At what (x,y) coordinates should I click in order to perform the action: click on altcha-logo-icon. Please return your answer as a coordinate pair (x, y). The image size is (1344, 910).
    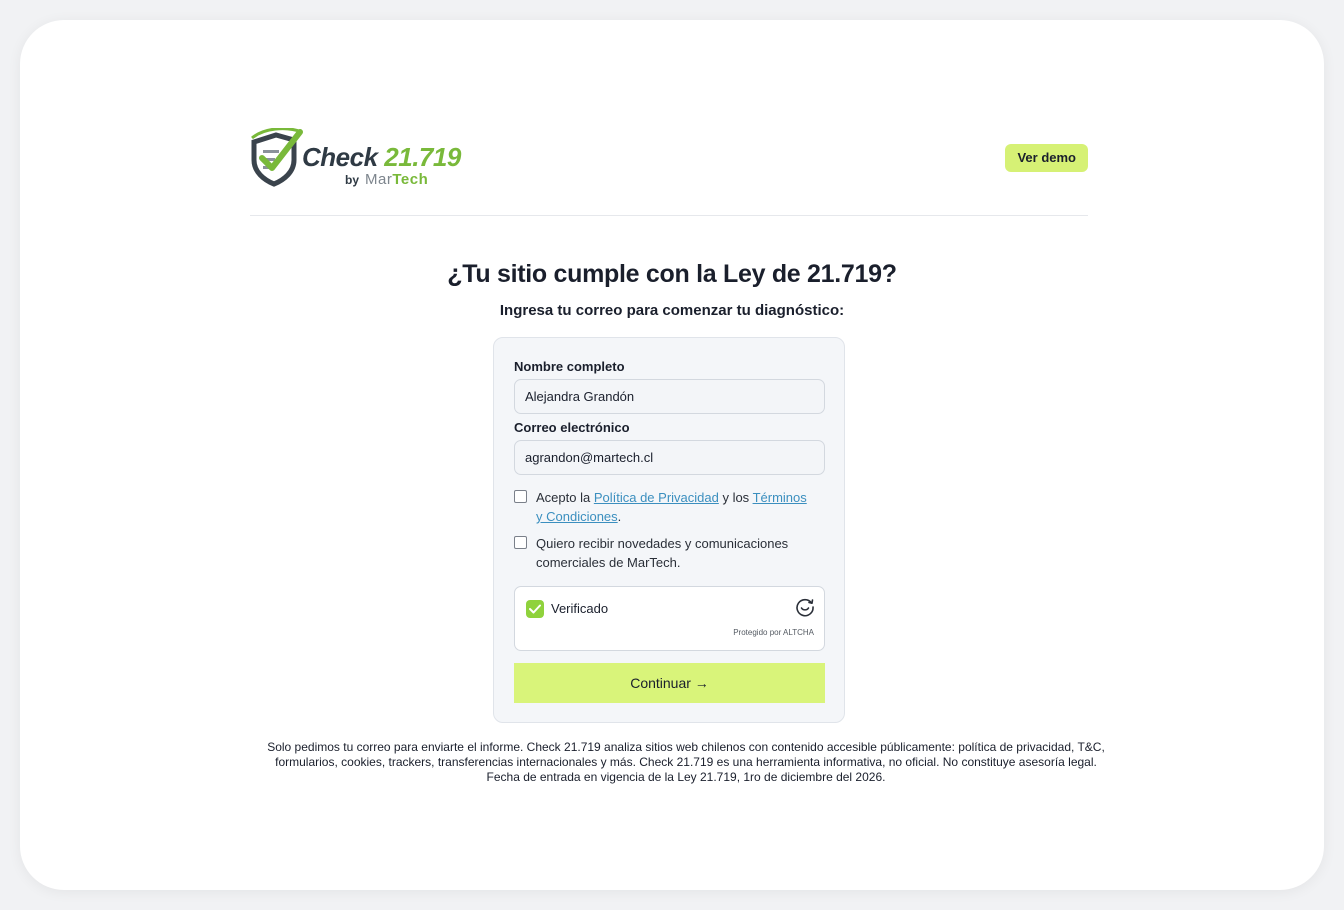
    Looking at the image, I should click on (805, 607).